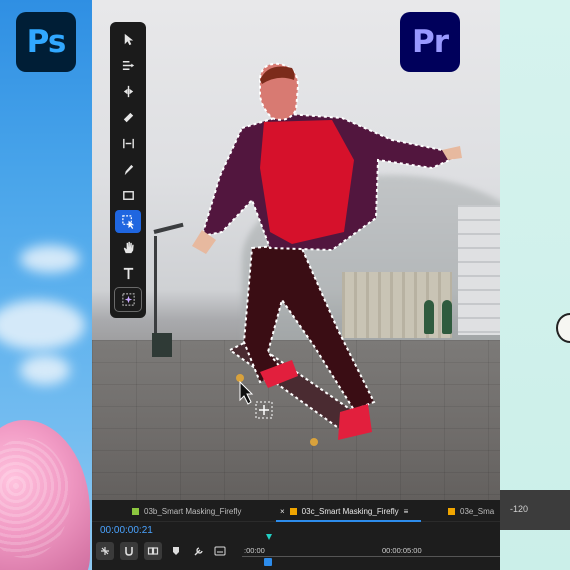  I want to click on object-select-icon, so click(127, 222).